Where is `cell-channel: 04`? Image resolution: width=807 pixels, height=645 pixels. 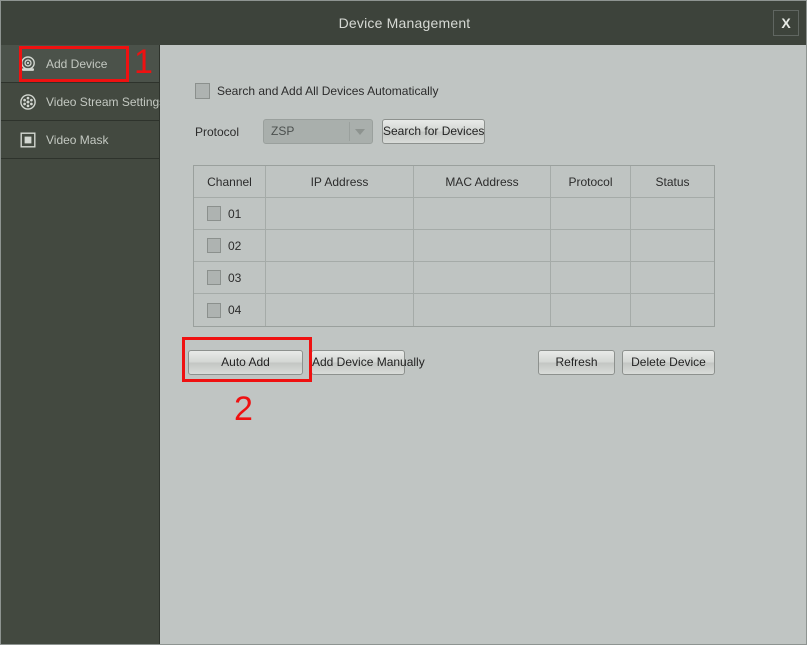
cell-channel: 04 is located at coordinates (230, 310).